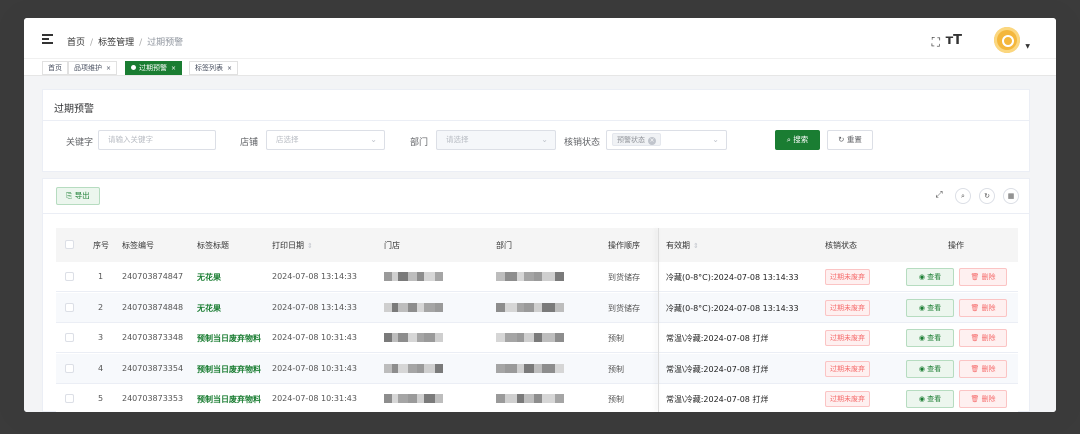  Describe the element at coordinates (153, 307) in the screenshot. I see `cell-code: 240703874848` at that location.